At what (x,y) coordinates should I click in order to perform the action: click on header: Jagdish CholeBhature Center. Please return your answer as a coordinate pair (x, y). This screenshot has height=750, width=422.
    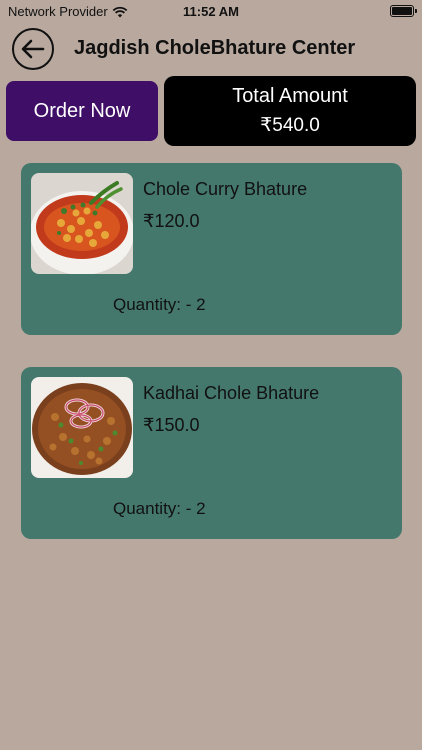
    Looking at the image, I should click on (211, 49).